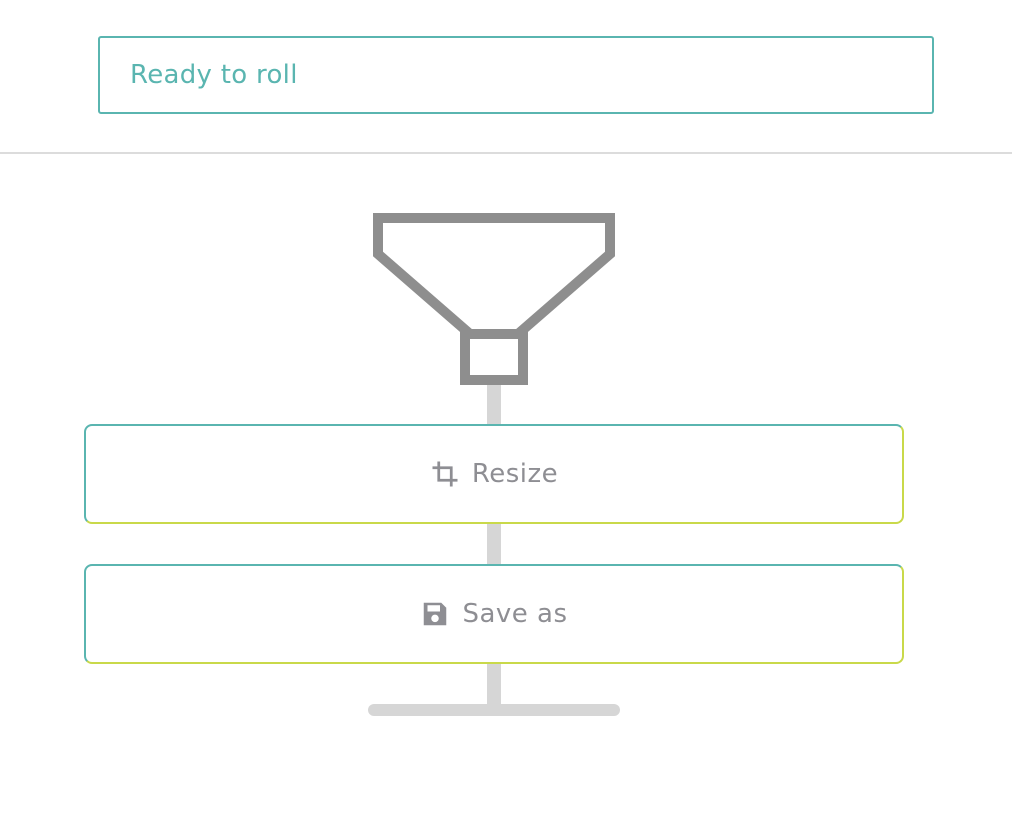  I want to click on connector-input-to-resize, so click(494, 405).